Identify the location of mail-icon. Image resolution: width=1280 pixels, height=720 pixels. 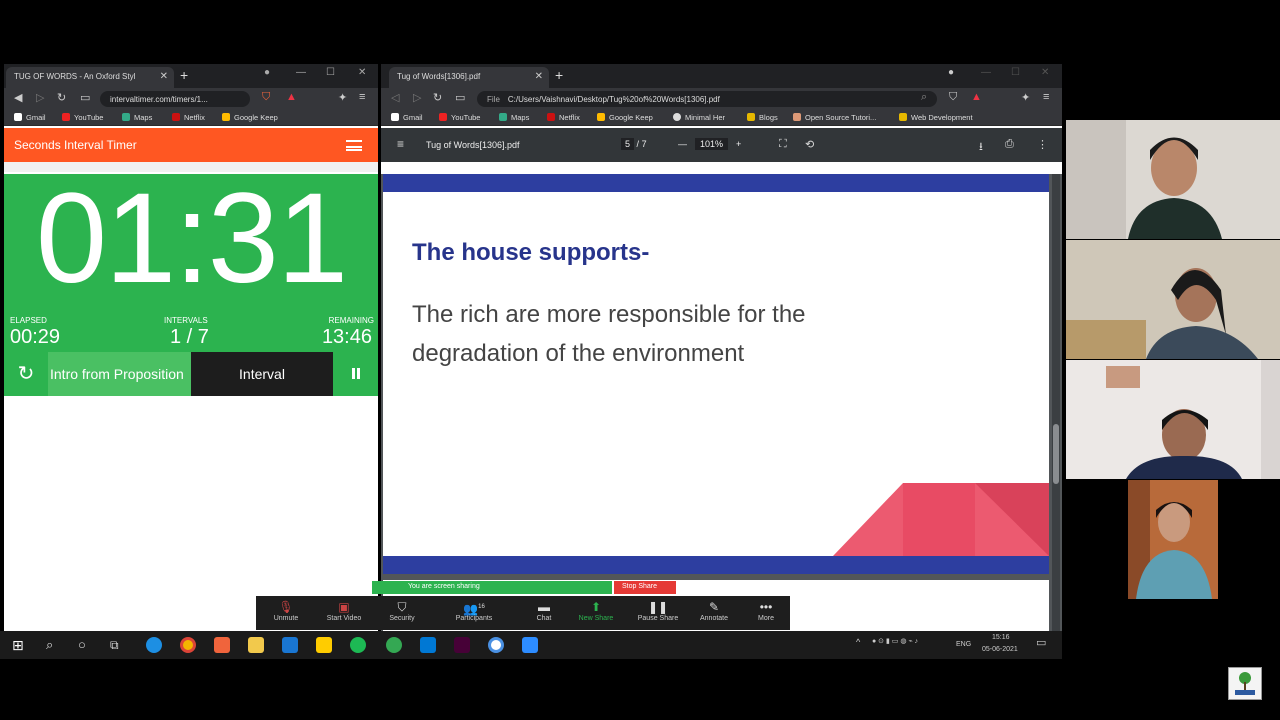
(290, 645).